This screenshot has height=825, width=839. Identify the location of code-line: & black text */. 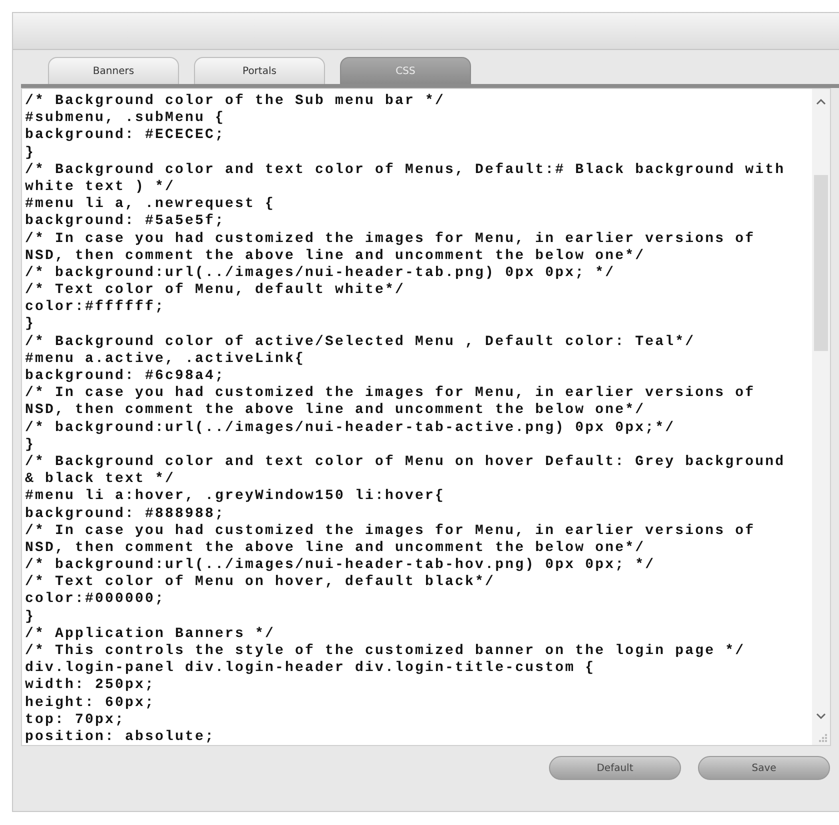
(100, 479).